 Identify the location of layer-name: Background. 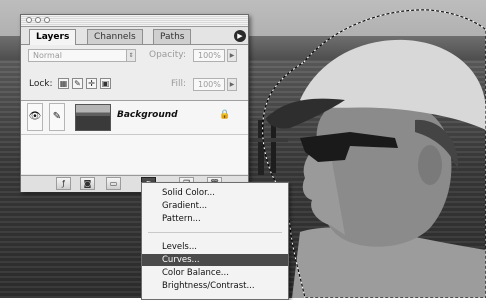
(147, 115).